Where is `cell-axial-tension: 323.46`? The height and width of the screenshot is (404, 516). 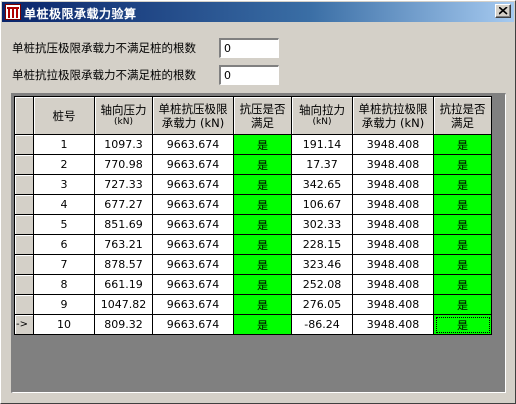 cell-axial-tension: 323.46 is located at coordinates (322, 264).